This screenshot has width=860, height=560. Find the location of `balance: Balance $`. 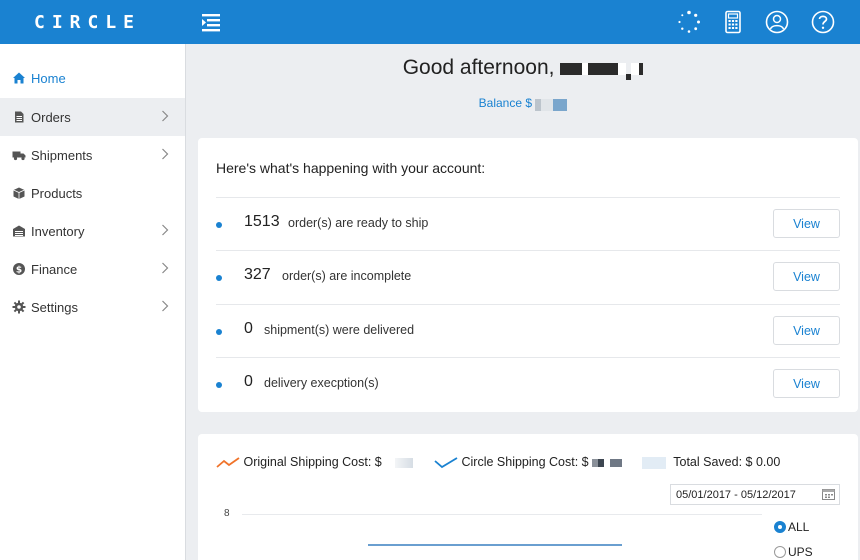

balance: Balance $ is located at coordinates (523, 103).